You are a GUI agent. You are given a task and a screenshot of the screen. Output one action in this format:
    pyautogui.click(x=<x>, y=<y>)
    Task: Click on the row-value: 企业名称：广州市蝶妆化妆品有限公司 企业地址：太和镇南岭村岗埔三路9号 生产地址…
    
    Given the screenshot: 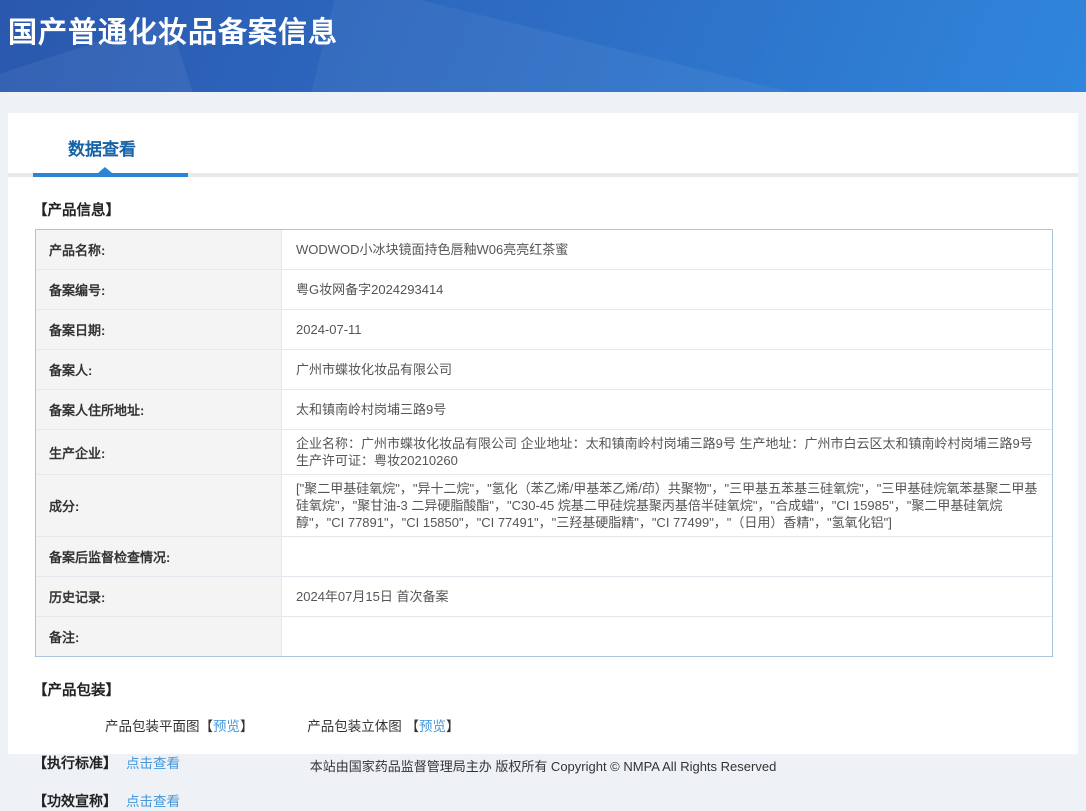 What is the action you would take?
    pyautogui.click(x=666, y=452)
    